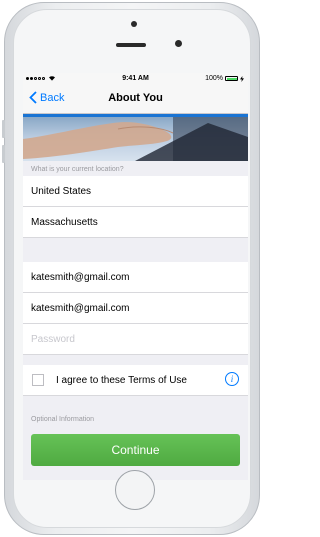  I want to click on home-button, so click(135, 490).